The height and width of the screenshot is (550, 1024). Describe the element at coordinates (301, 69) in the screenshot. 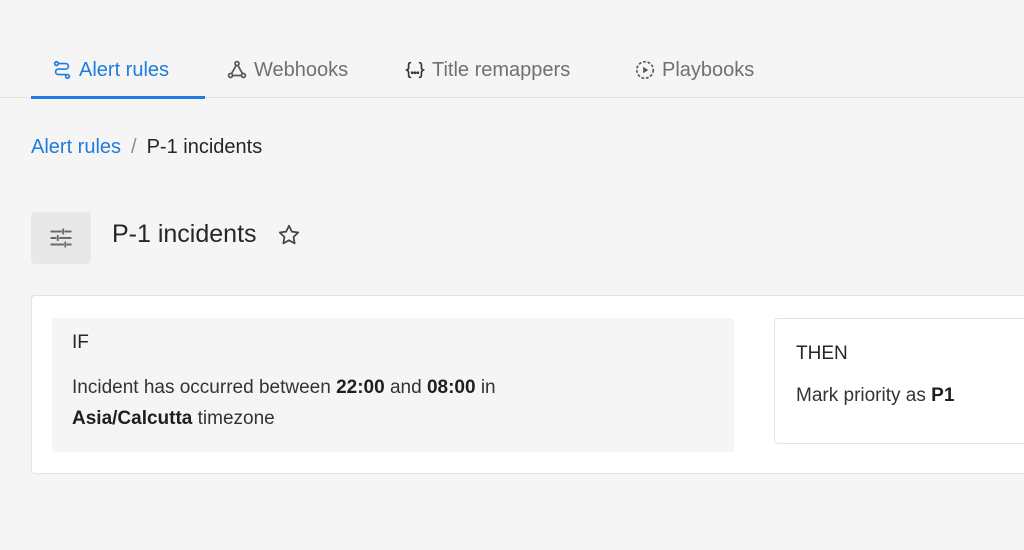

I see `tab-label: Webhooks` at that location.